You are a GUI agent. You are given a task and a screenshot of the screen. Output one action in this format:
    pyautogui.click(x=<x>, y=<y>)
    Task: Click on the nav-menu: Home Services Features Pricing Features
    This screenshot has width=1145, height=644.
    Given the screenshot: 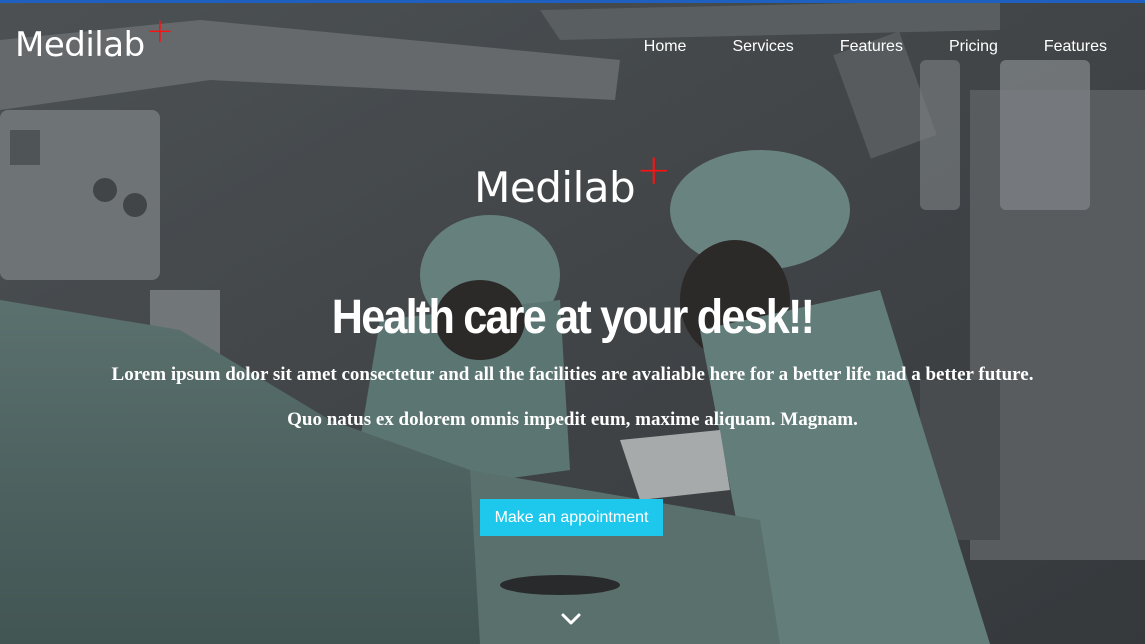 What is the action you would take?
    pyautogui.click(x=852, y=47)
    